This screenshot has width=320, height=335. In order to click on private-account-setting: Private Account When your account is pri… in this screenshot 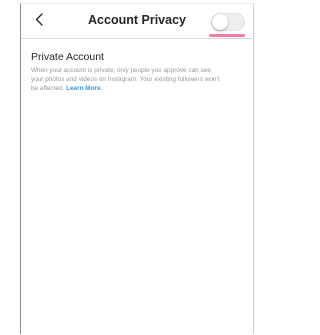, I will do `click(137, 66)`.